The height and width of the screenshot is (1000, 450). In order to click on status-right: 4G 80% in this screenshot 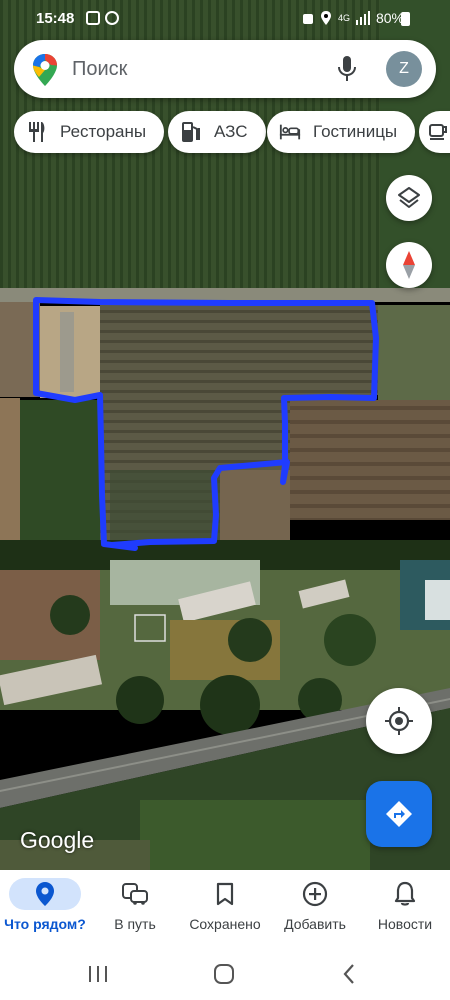, I will do `click(353, 18)`.